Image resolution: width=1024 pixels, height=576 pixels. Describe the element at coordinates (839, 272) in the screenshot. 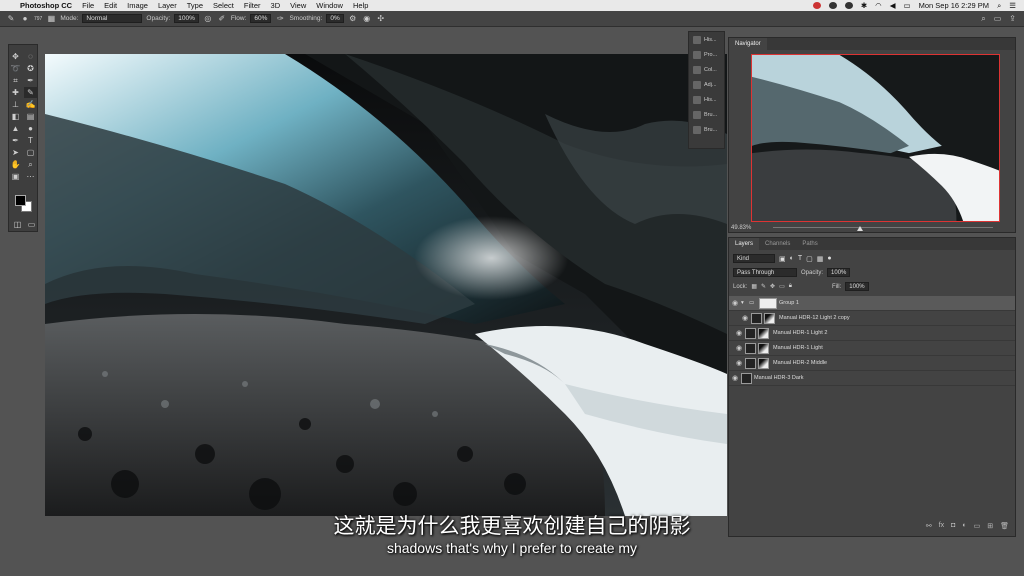

I see `layer-opacity-field: 100%` at that location.